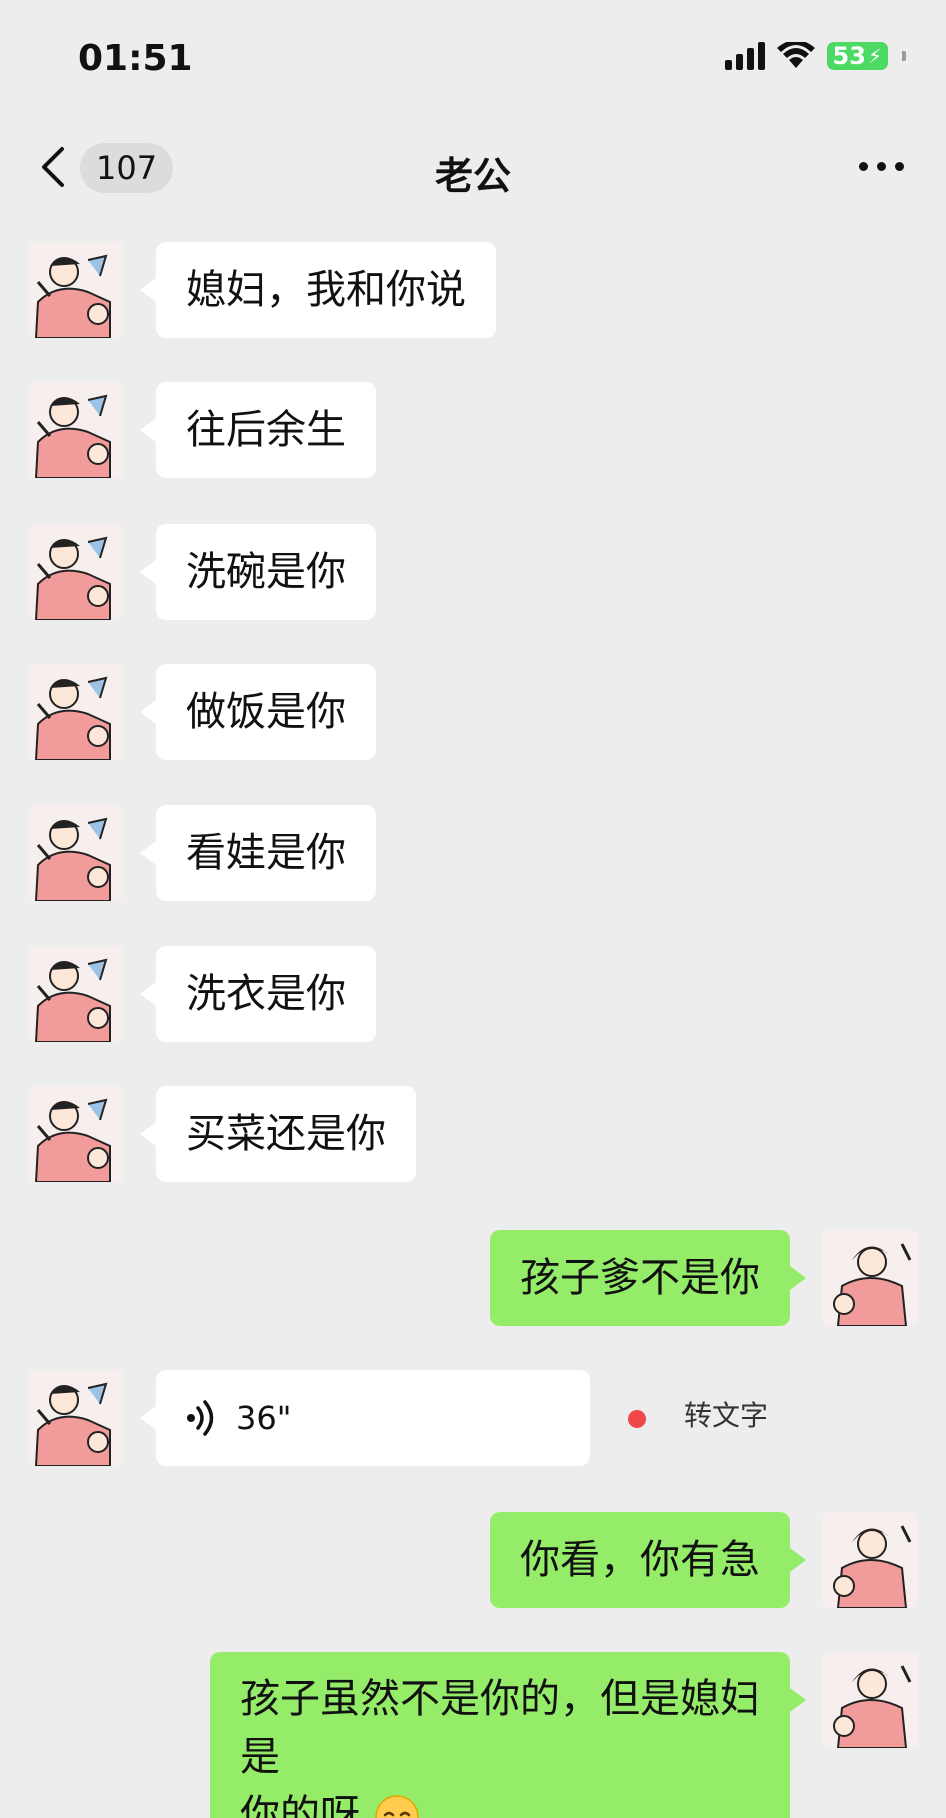 The width and height of the screenshot is (946, 1818). What do you see at coordinates (500, 1802) in the screenshot?
I see `message-line-with-emoji: 你的呀` at bounding box center [500, 1802].